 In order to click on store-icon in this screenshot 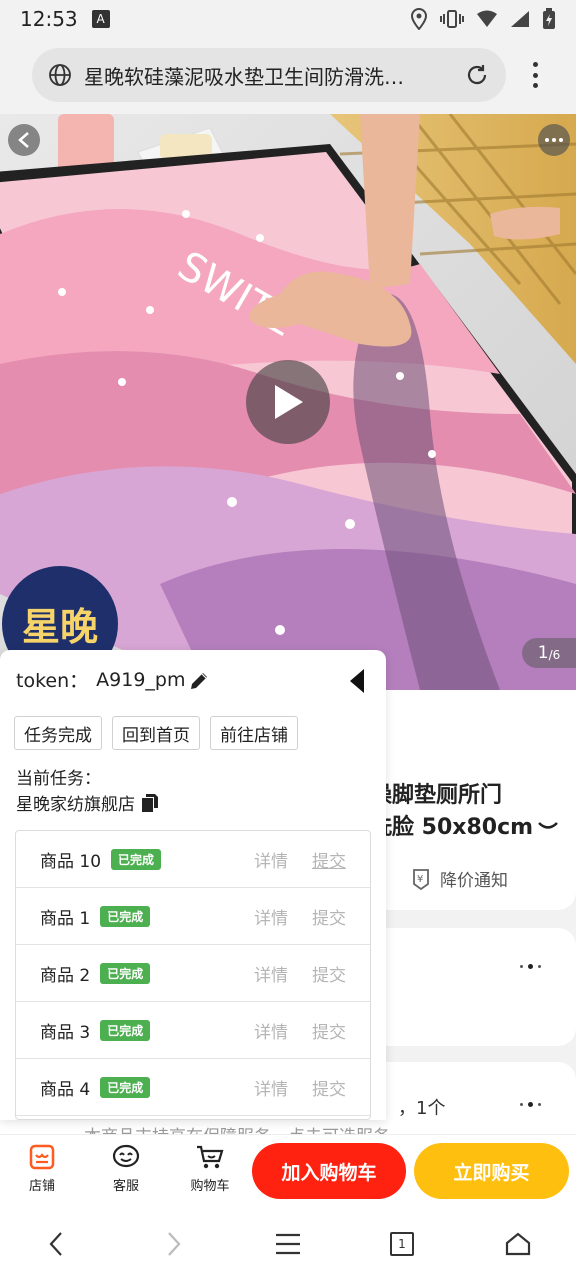, I will do `click(42, 1157)`.